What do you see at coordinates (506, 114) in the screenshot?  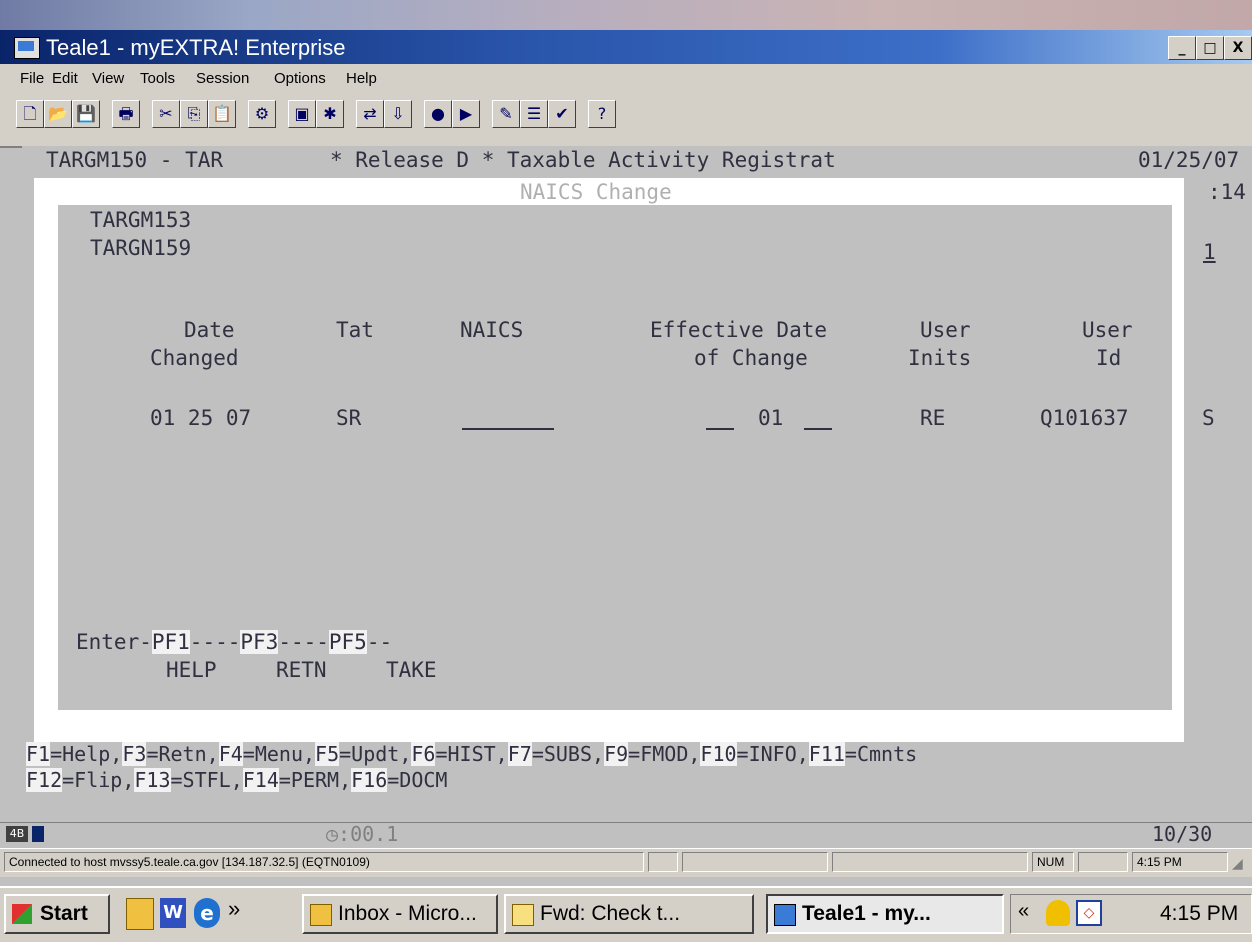 I see `edit-script-icon: ✎` at bounding box center [506, 114].